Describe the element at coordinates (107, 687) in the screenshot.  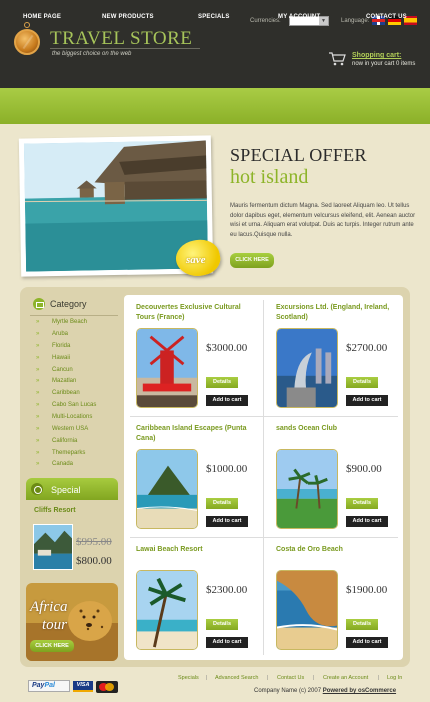
I see `mastercard-logo` at that location.